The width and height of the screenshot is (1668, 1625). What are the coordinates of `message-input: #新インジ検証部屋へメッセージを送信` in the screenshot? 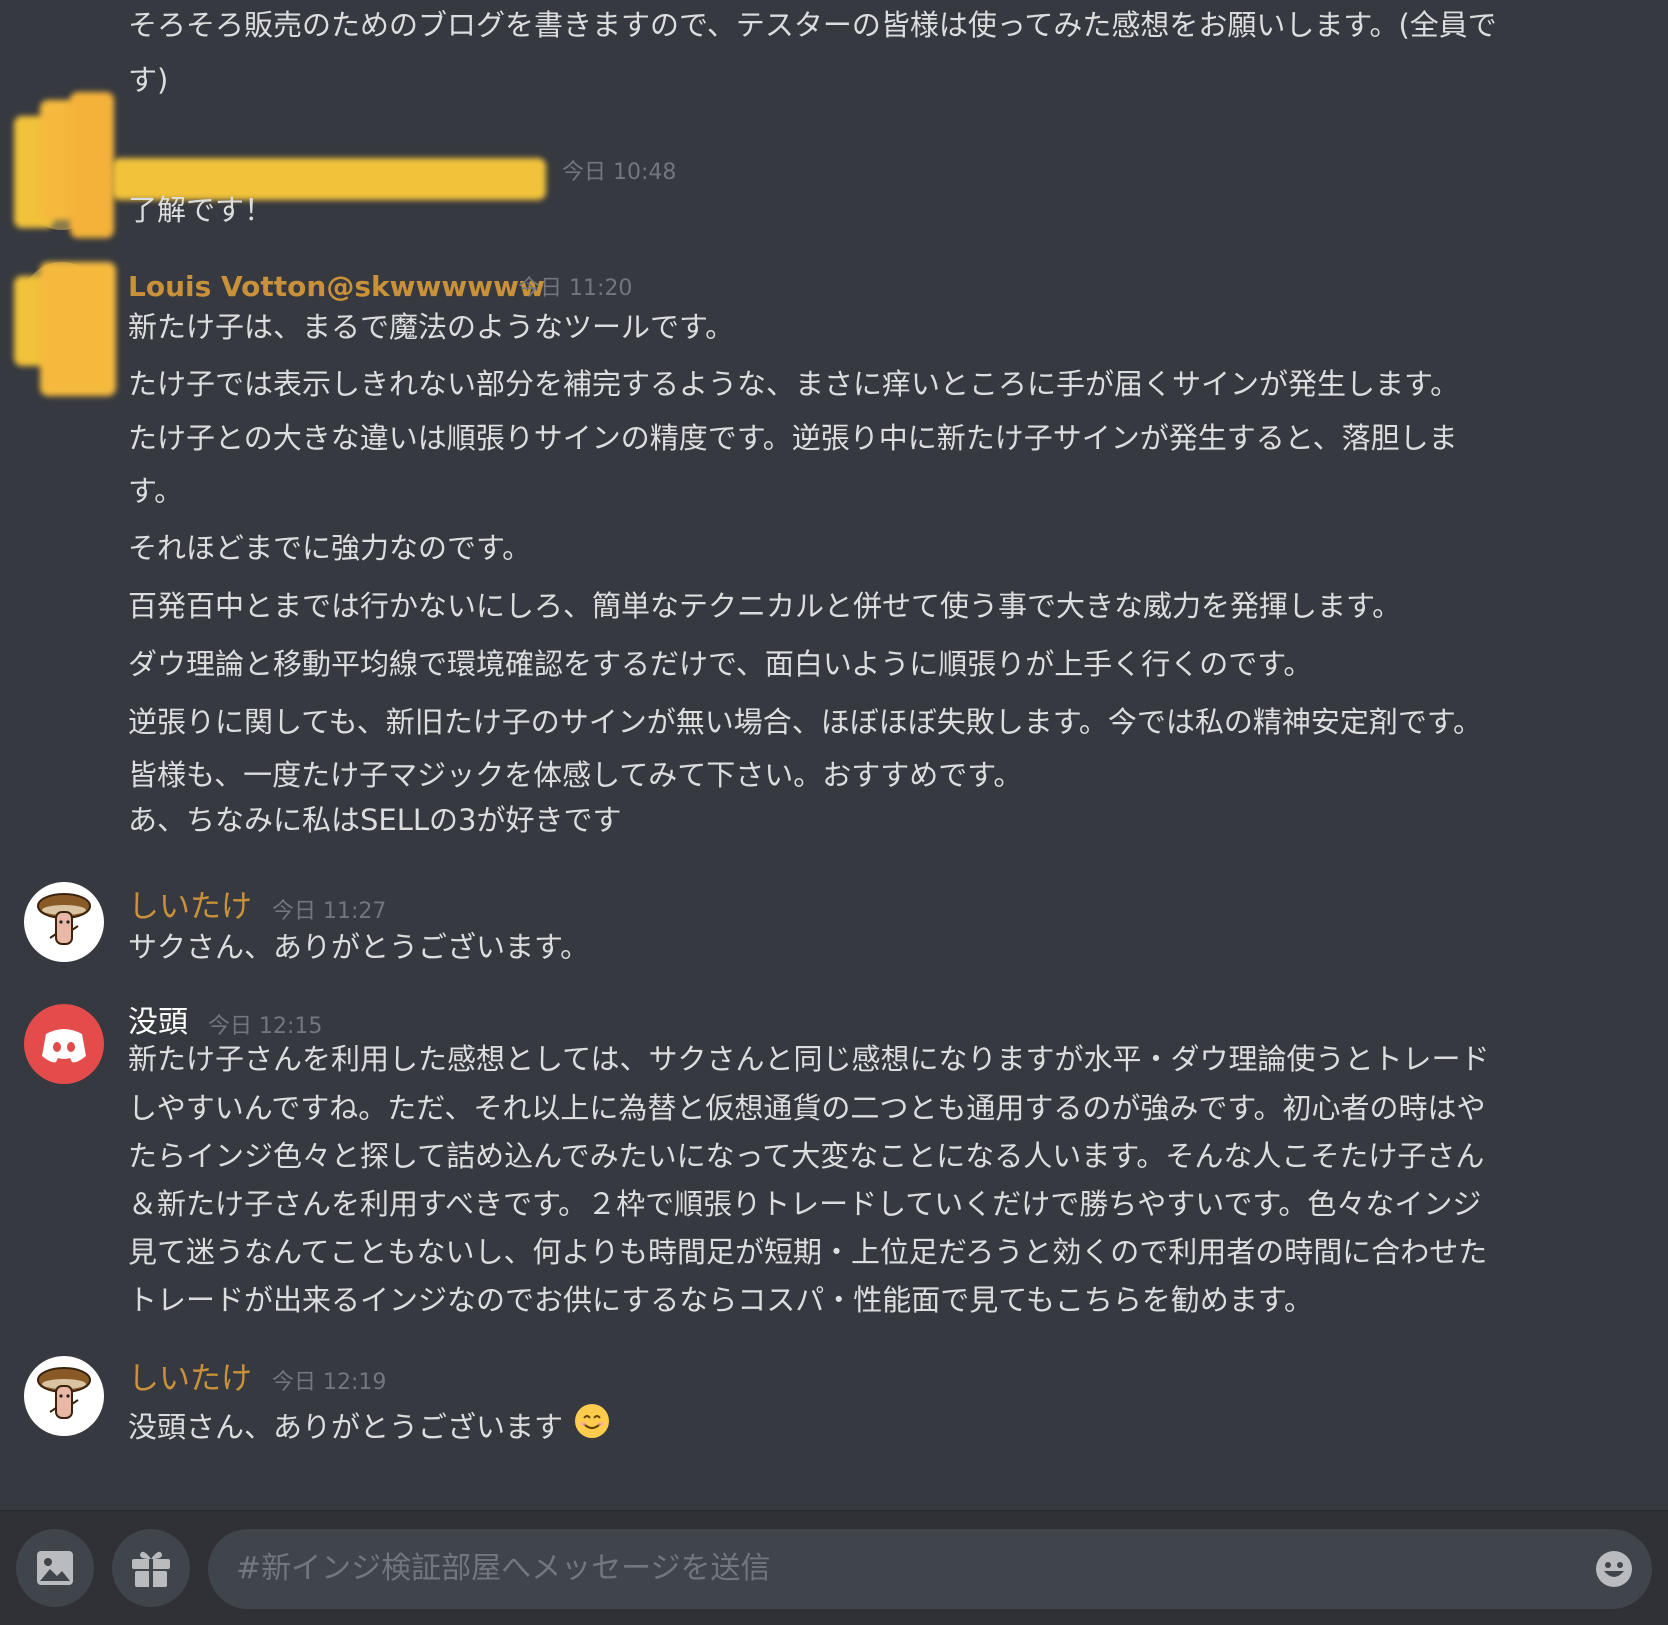 It's located at (930, 1569).